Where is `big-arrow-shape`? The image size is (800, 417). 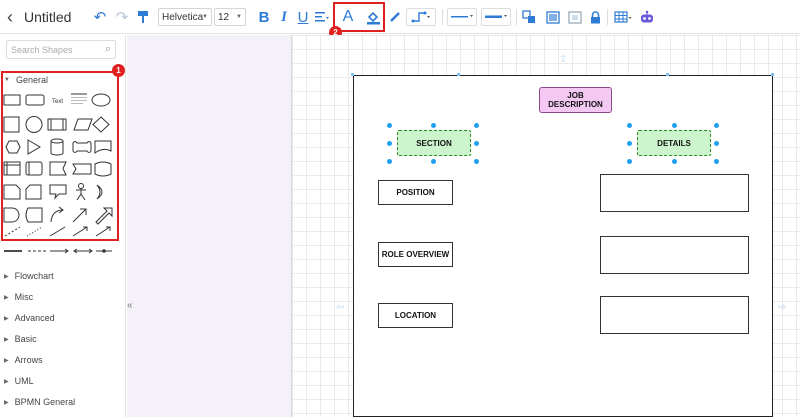 big-arrow-shape is located at coordinates (104, 216).